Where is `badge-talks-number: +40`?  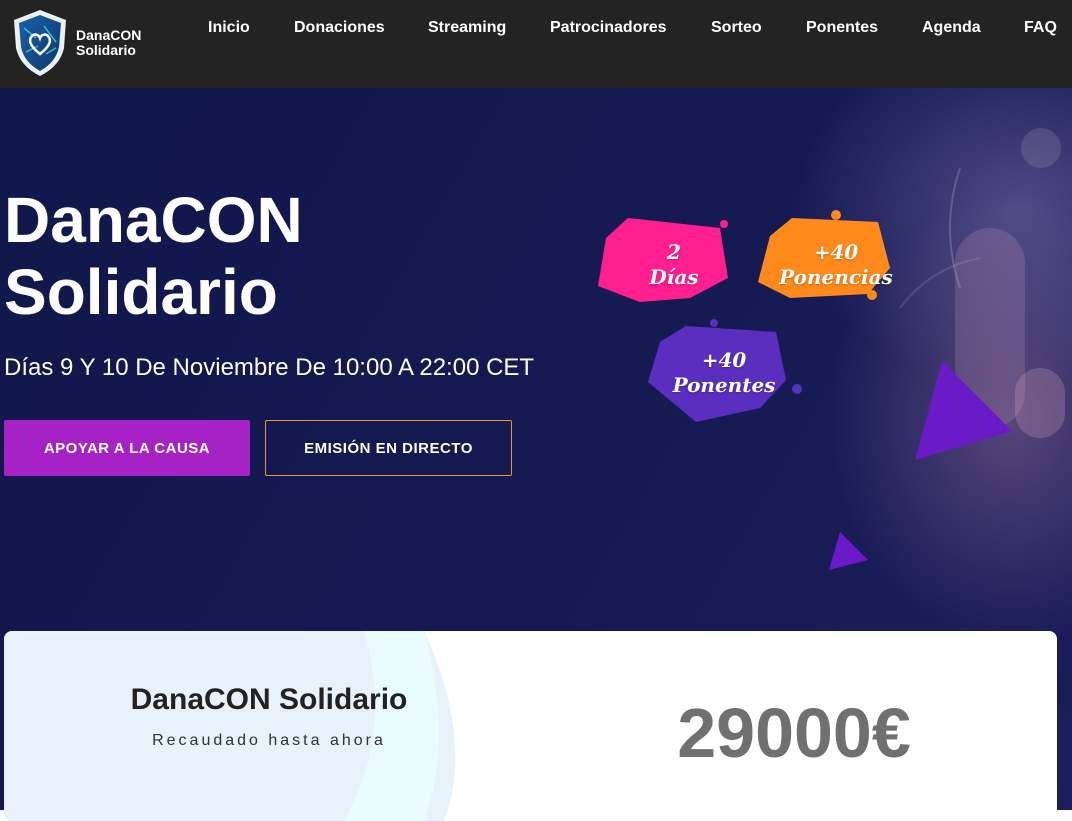
badge-talks-number: +40 is located at coordinates (836, 252).